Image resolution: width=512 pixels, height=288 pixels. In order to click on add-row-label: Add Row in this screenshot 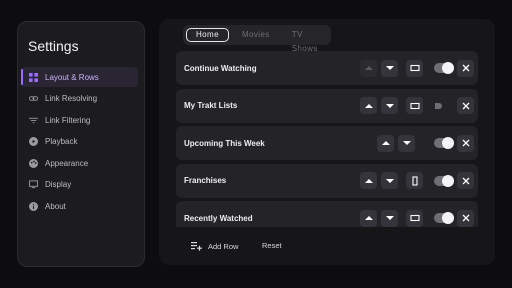, I will do `click(223, 246)`.